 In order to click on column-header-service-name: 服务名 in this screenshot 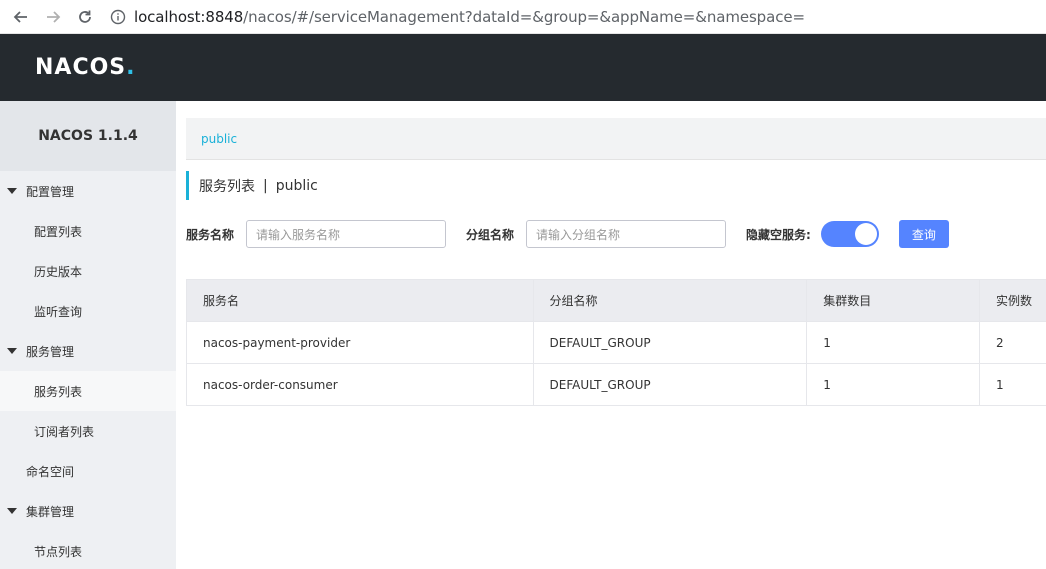, I will do `click(360, 300)`.